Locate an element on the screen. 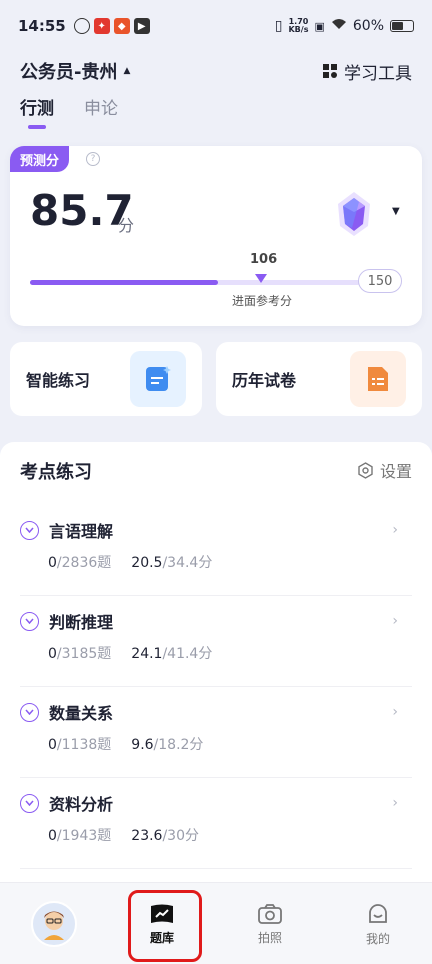 The height and width of the screenshot is (964, 432). nav-avatar is located at coordinates (54, 923).